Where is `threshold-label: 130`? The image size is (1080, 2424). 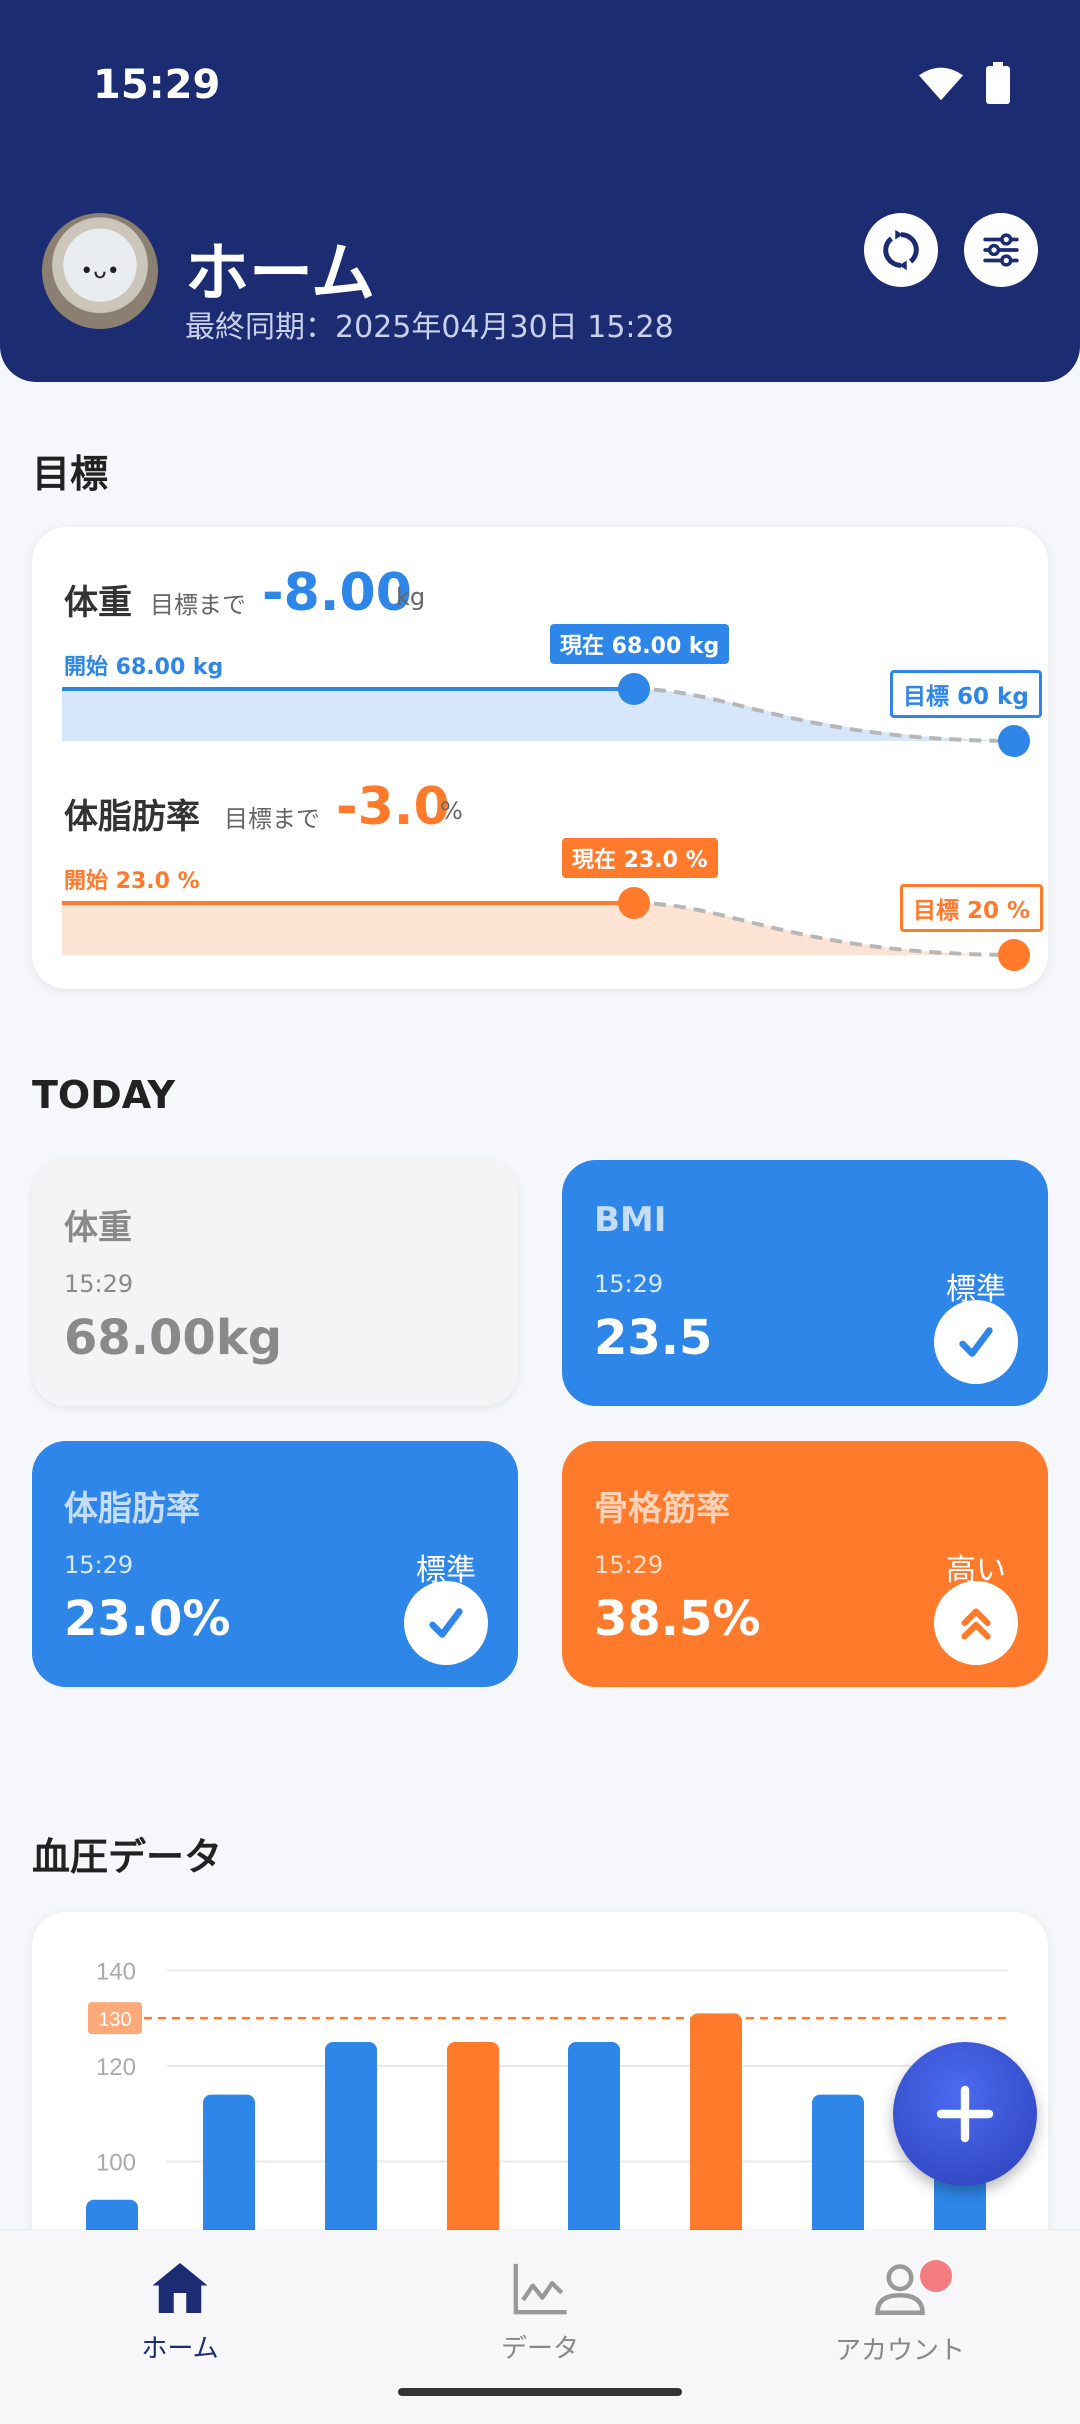
threshold-label: 130 is located at coordinates (114, 2020).